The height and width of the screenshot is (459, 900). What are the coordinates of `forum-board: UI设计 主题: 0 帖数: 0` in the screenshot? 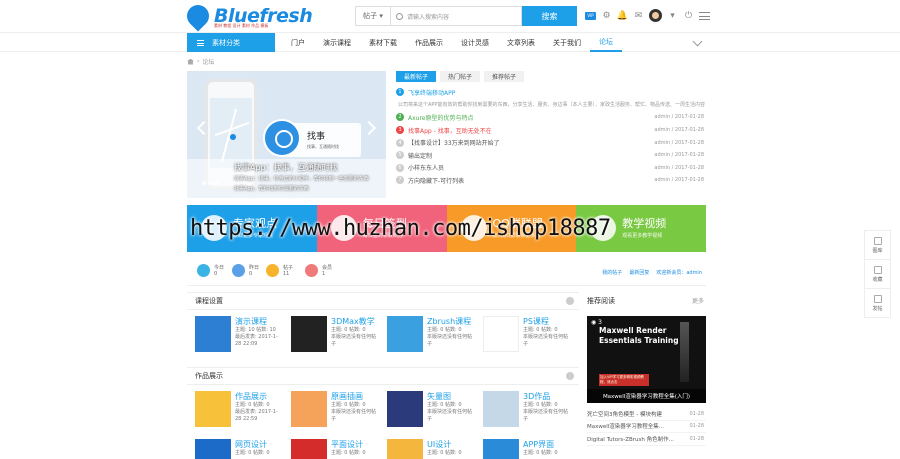 It's located at (427, 446).